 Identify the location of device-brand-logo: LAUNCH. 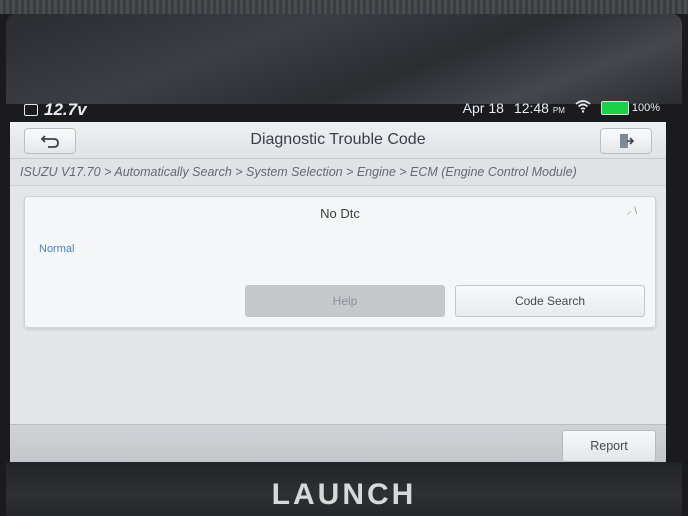
(344, 494).